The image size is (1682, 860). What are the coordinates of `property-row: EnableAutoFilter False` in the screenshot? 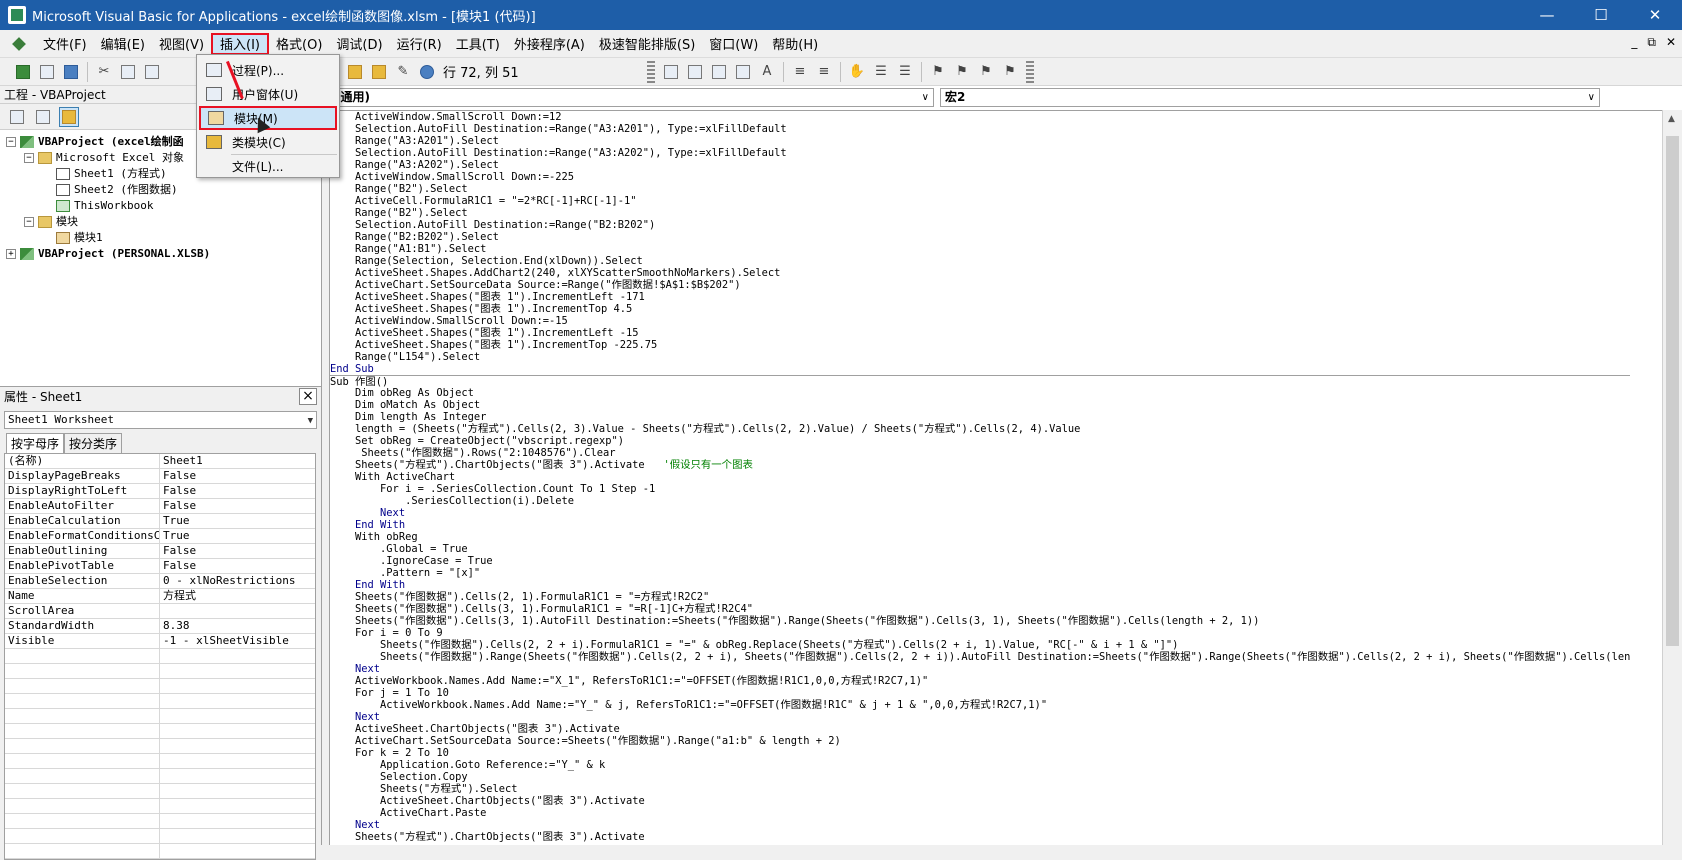 It's located at (160, 506).